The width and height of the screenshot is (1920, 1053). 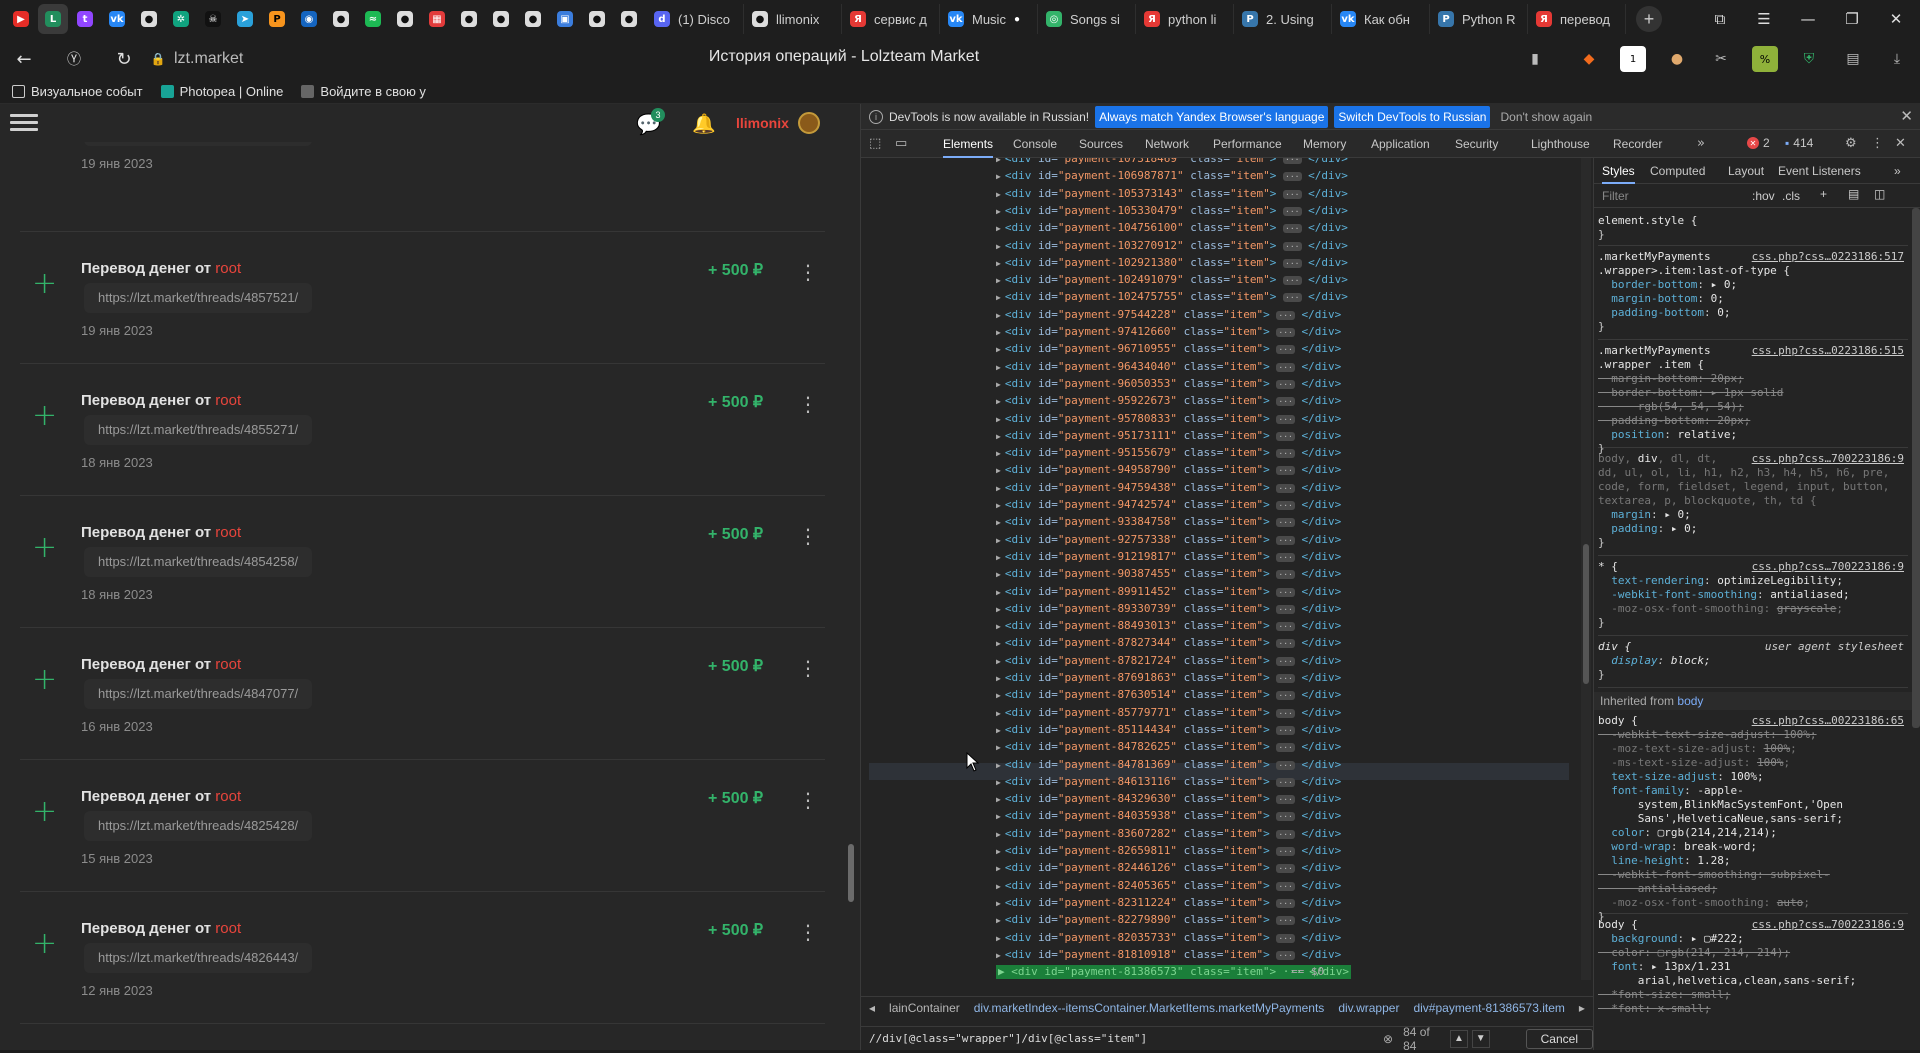 I want to click on extension-percent-icon: %, so click(x=1765, y=59).